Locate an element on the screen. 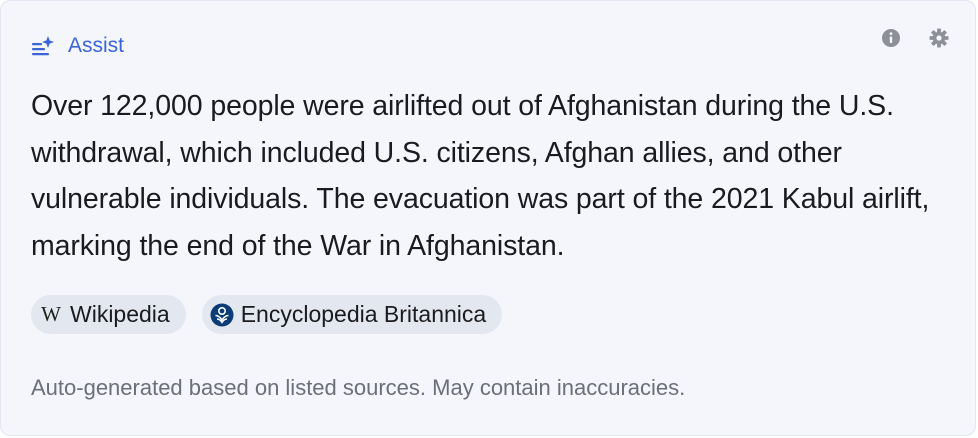  wikipedia-icon: W is located at coordinates (51, 314).